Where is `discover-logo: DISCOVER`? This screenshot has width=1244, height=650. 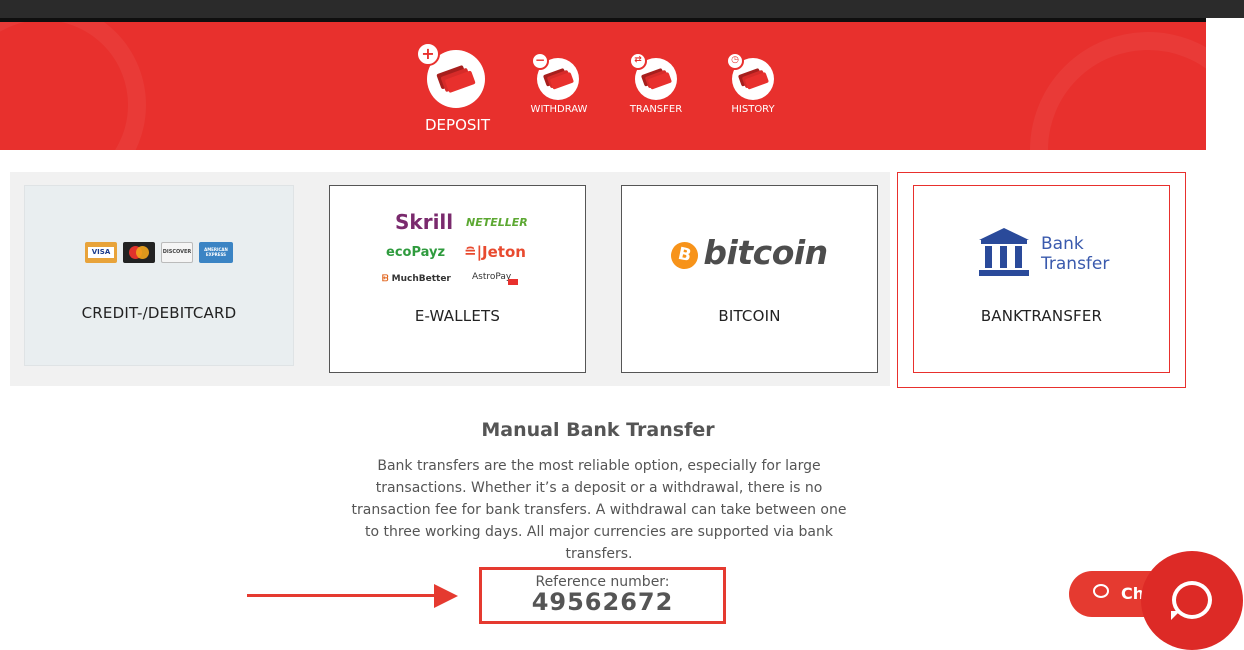 discover-logo: DISCOVER is located at coordinates (177, 252).